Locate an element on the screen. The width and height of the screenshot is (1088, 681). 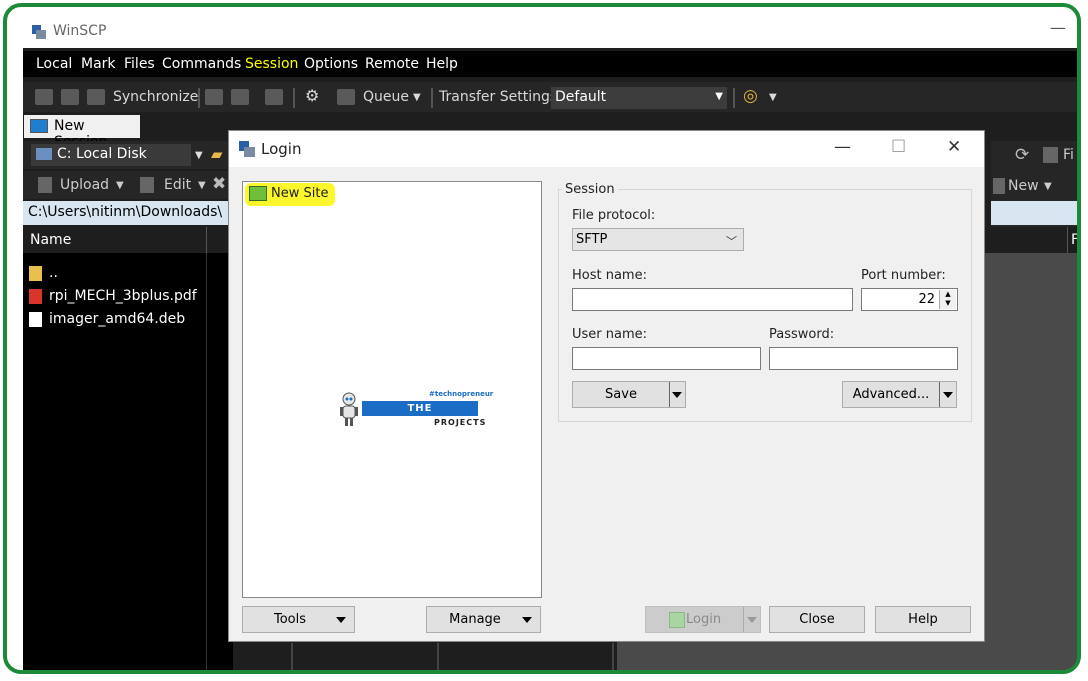
queue-button: Queue is located at coordinates (386, 97).